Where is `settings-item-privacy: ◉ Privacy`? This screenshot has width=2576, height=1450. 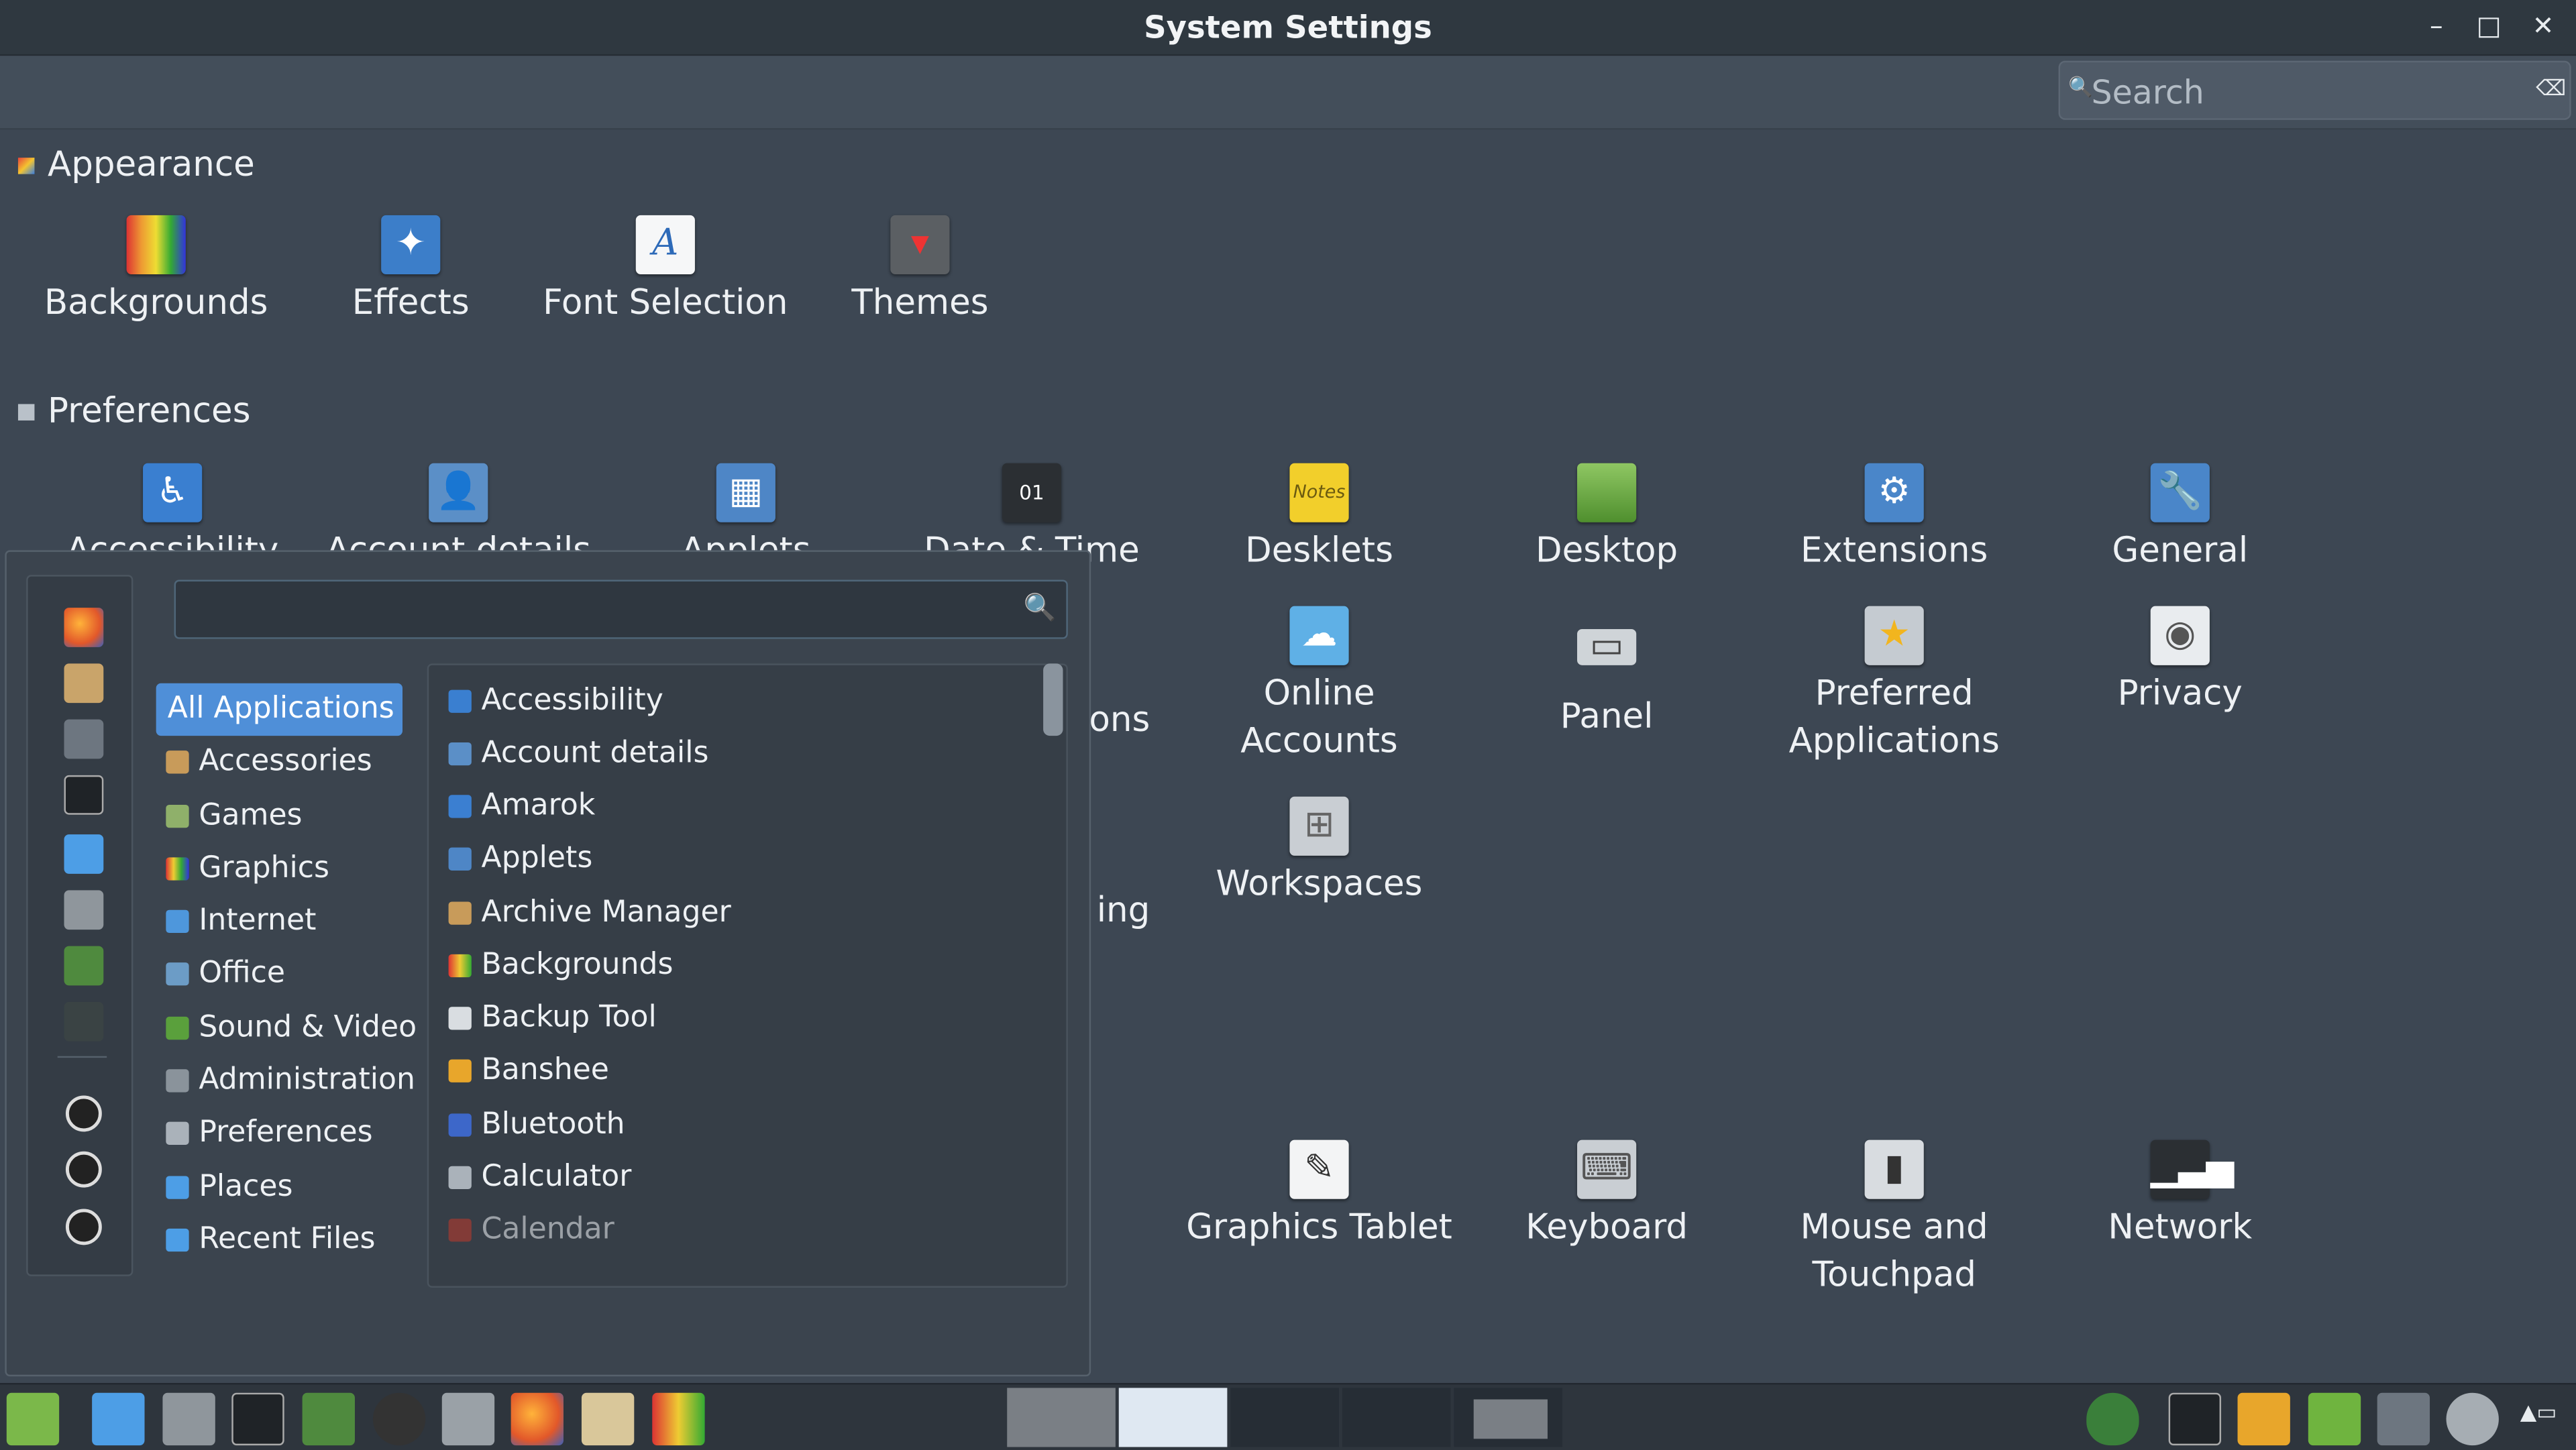 settings-item-privacy: ◉ Privacy is located at coordinates (2180, 662).